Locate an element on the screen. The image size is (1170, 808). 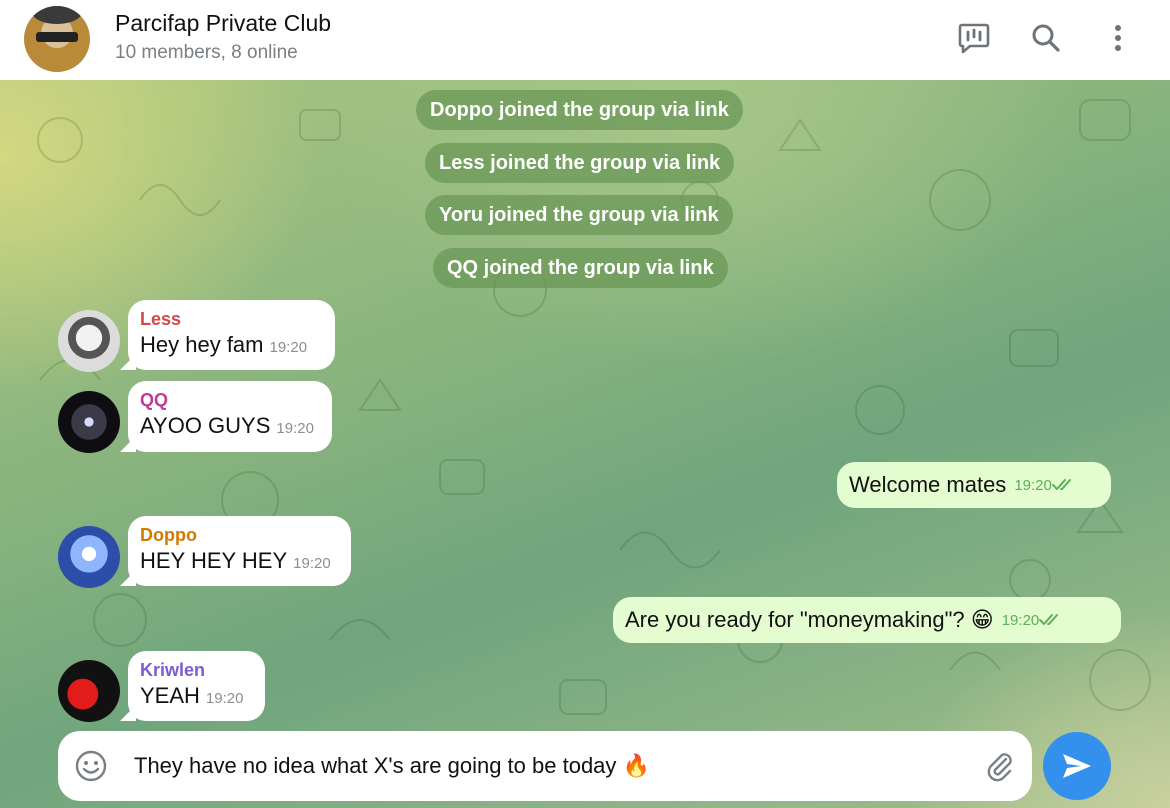
message-text: YEAH is located at coordinates (170, 695).